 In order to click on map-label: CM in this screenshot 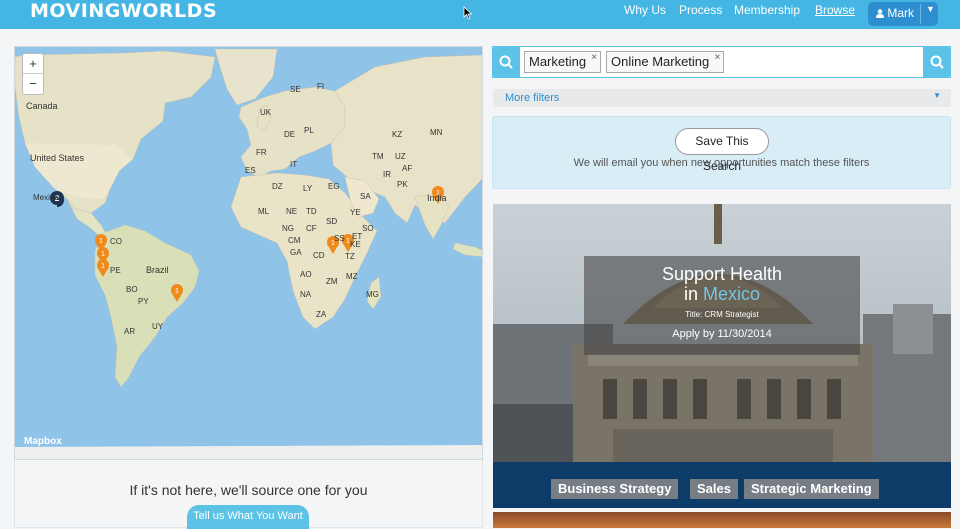, I will do `click(294, 240)`.